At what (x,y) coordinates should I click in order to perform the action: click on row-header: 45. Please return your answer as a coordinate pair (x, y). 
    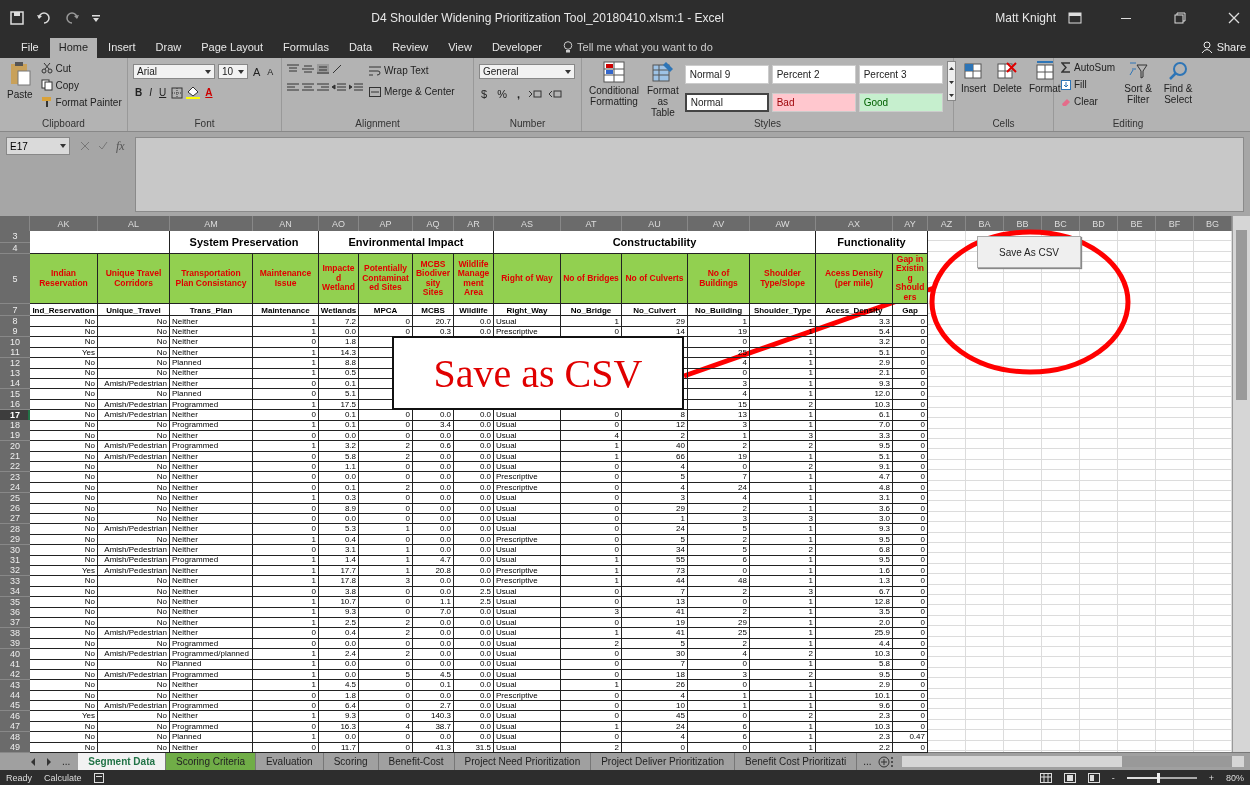
    Looking at the image, I should click on (15, 706).